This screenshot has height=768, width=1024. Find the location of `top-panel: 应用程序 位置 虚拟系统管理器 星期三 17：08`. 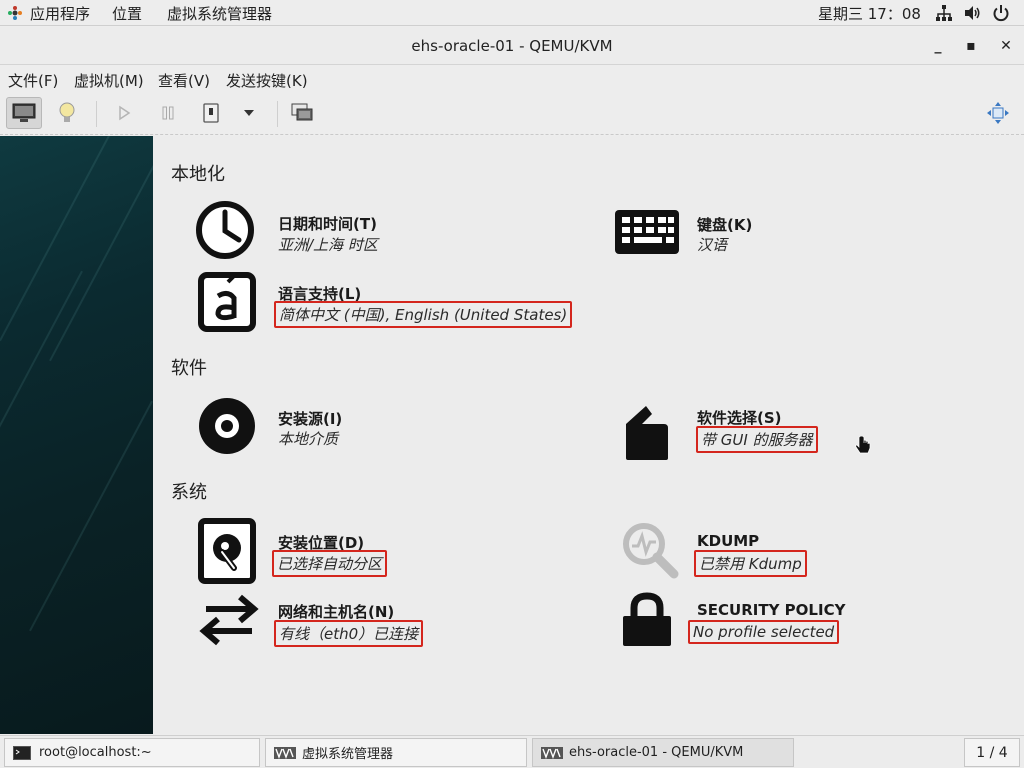

top-panel: 应用程序 位置 虚拟系统管理器 星期三 17：08 is located at coordinates (512, 13).